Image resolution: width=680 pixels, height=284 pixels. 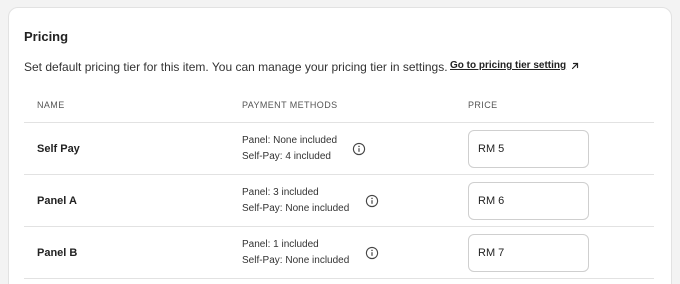 What do you see at coordinates (290, 140) in the screenshot?
I see `panel-info: Panel: None included` at bounding box center [290, 140].